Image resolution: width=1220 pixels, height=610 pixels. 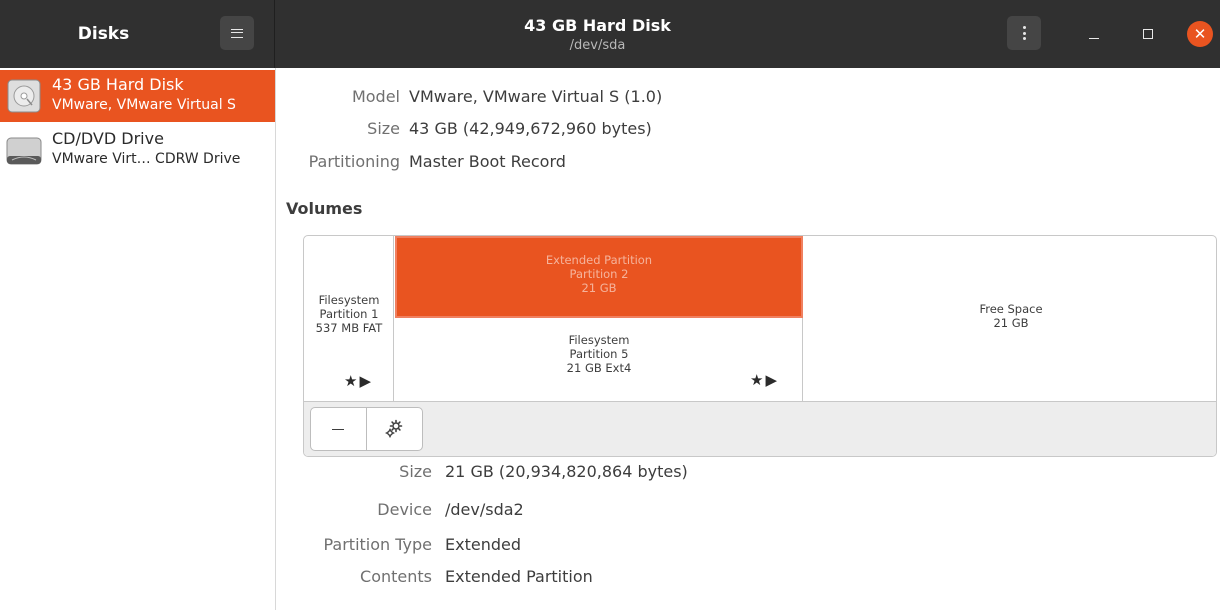 I want to click on hamburger-icon, so click(x=237, y=33).